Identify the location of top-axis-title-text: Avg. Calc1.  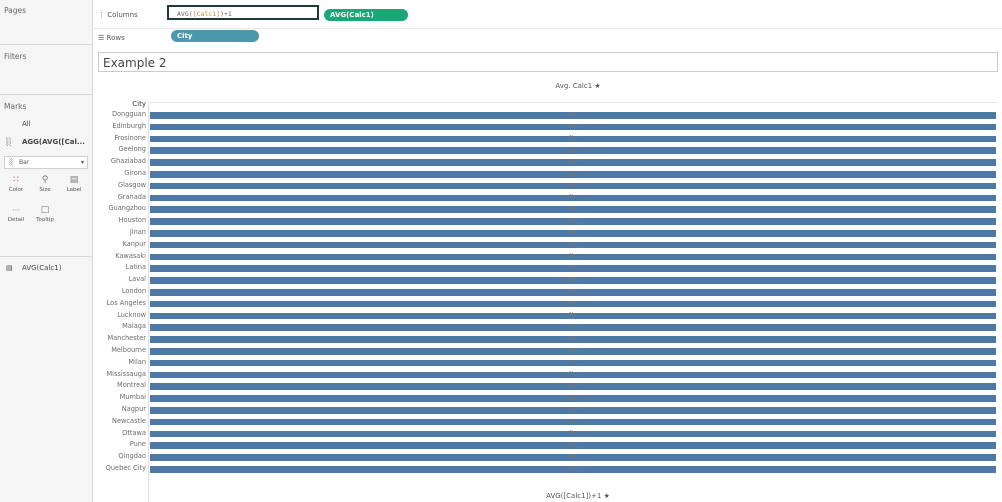
(574, 86).